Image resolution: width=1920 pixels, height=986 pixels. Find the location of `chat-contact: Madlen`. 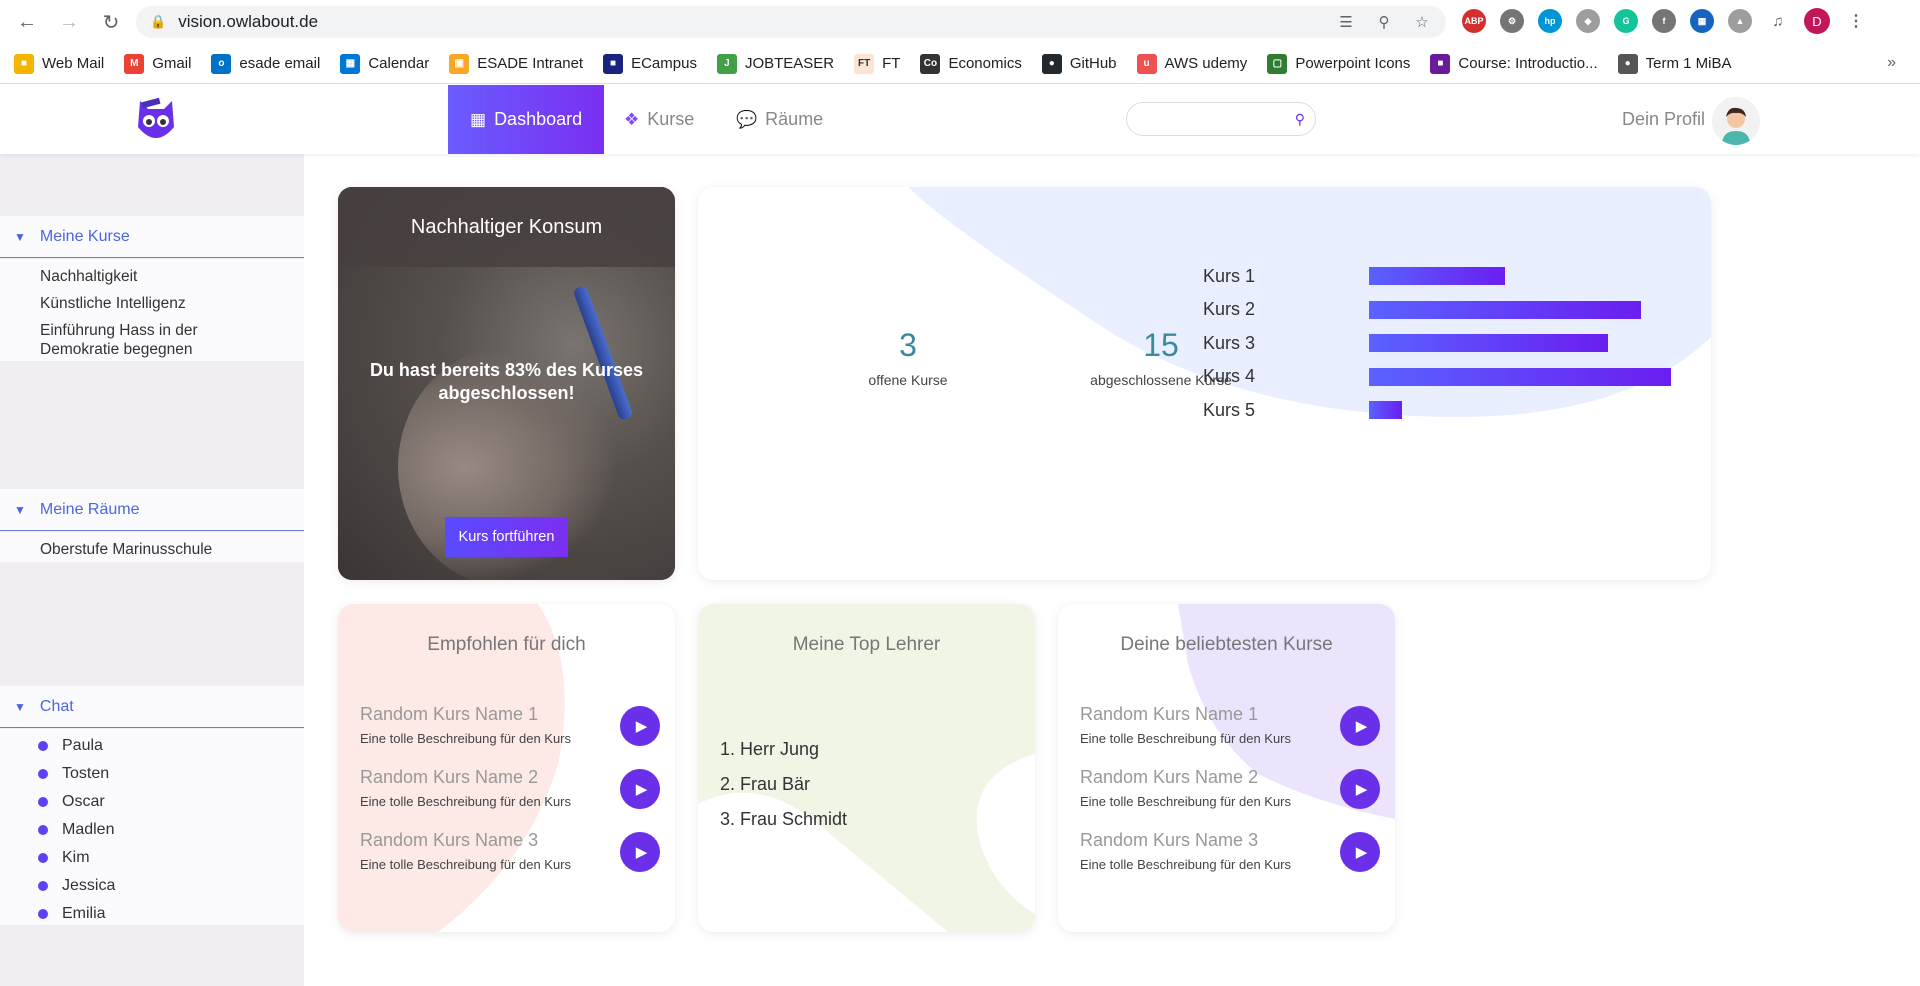

chat-contact: Madlen is located at coordinates (152, 830).